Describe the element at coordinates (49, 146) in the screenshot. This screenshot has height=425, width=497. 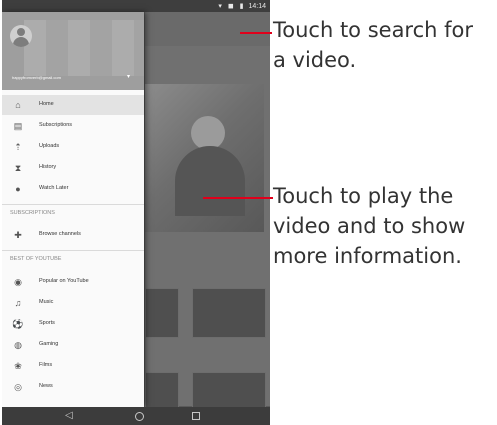
I see `drawer-item-label: Uploads` at that location.